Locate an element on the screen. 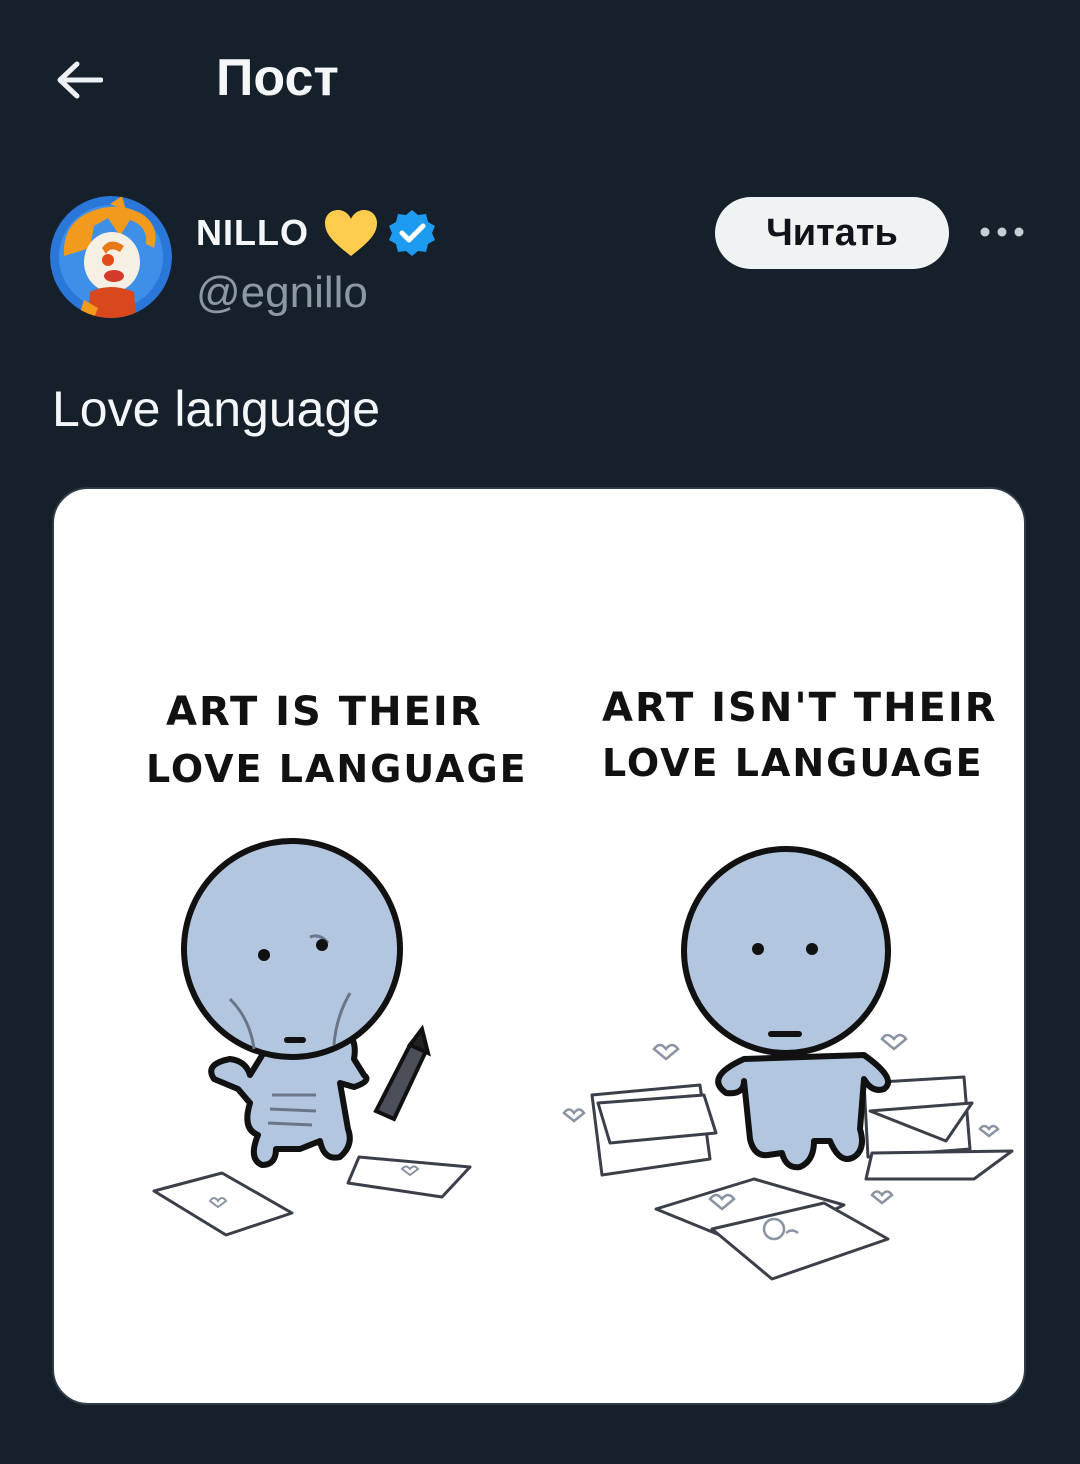 The image size is (1080, 1464). name-row: NILLO is located at coordinates (316, 233).